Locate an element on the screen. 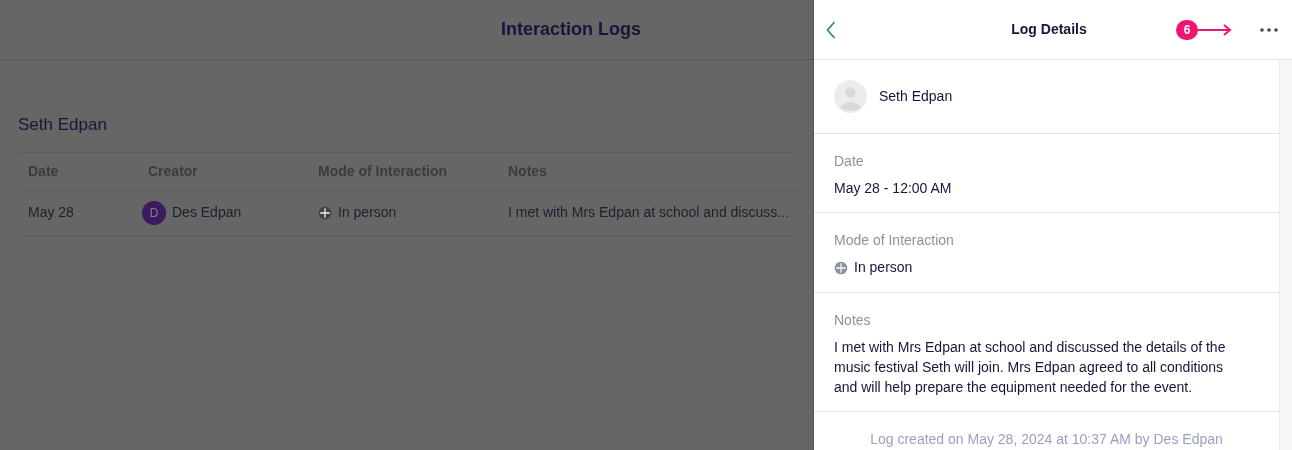  table-cell: May 28 is located at coordinates (51, 212).